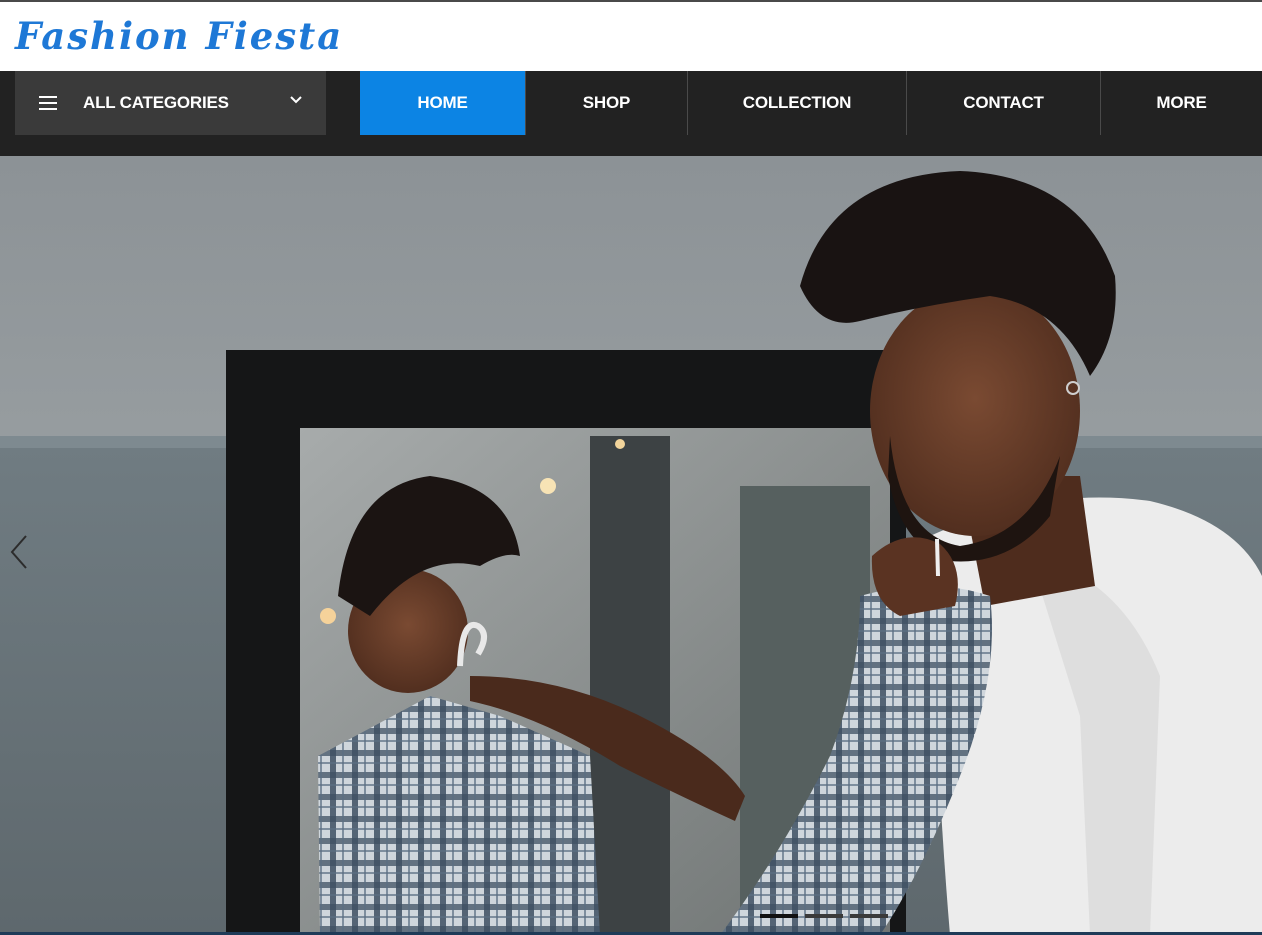 The height and width of the screenshot is (935, 1262). What do you see at coordinates (1003, 103) in the screenshot?
I see `nav-contact: CONTACT` at bounding box center [1003, 103].